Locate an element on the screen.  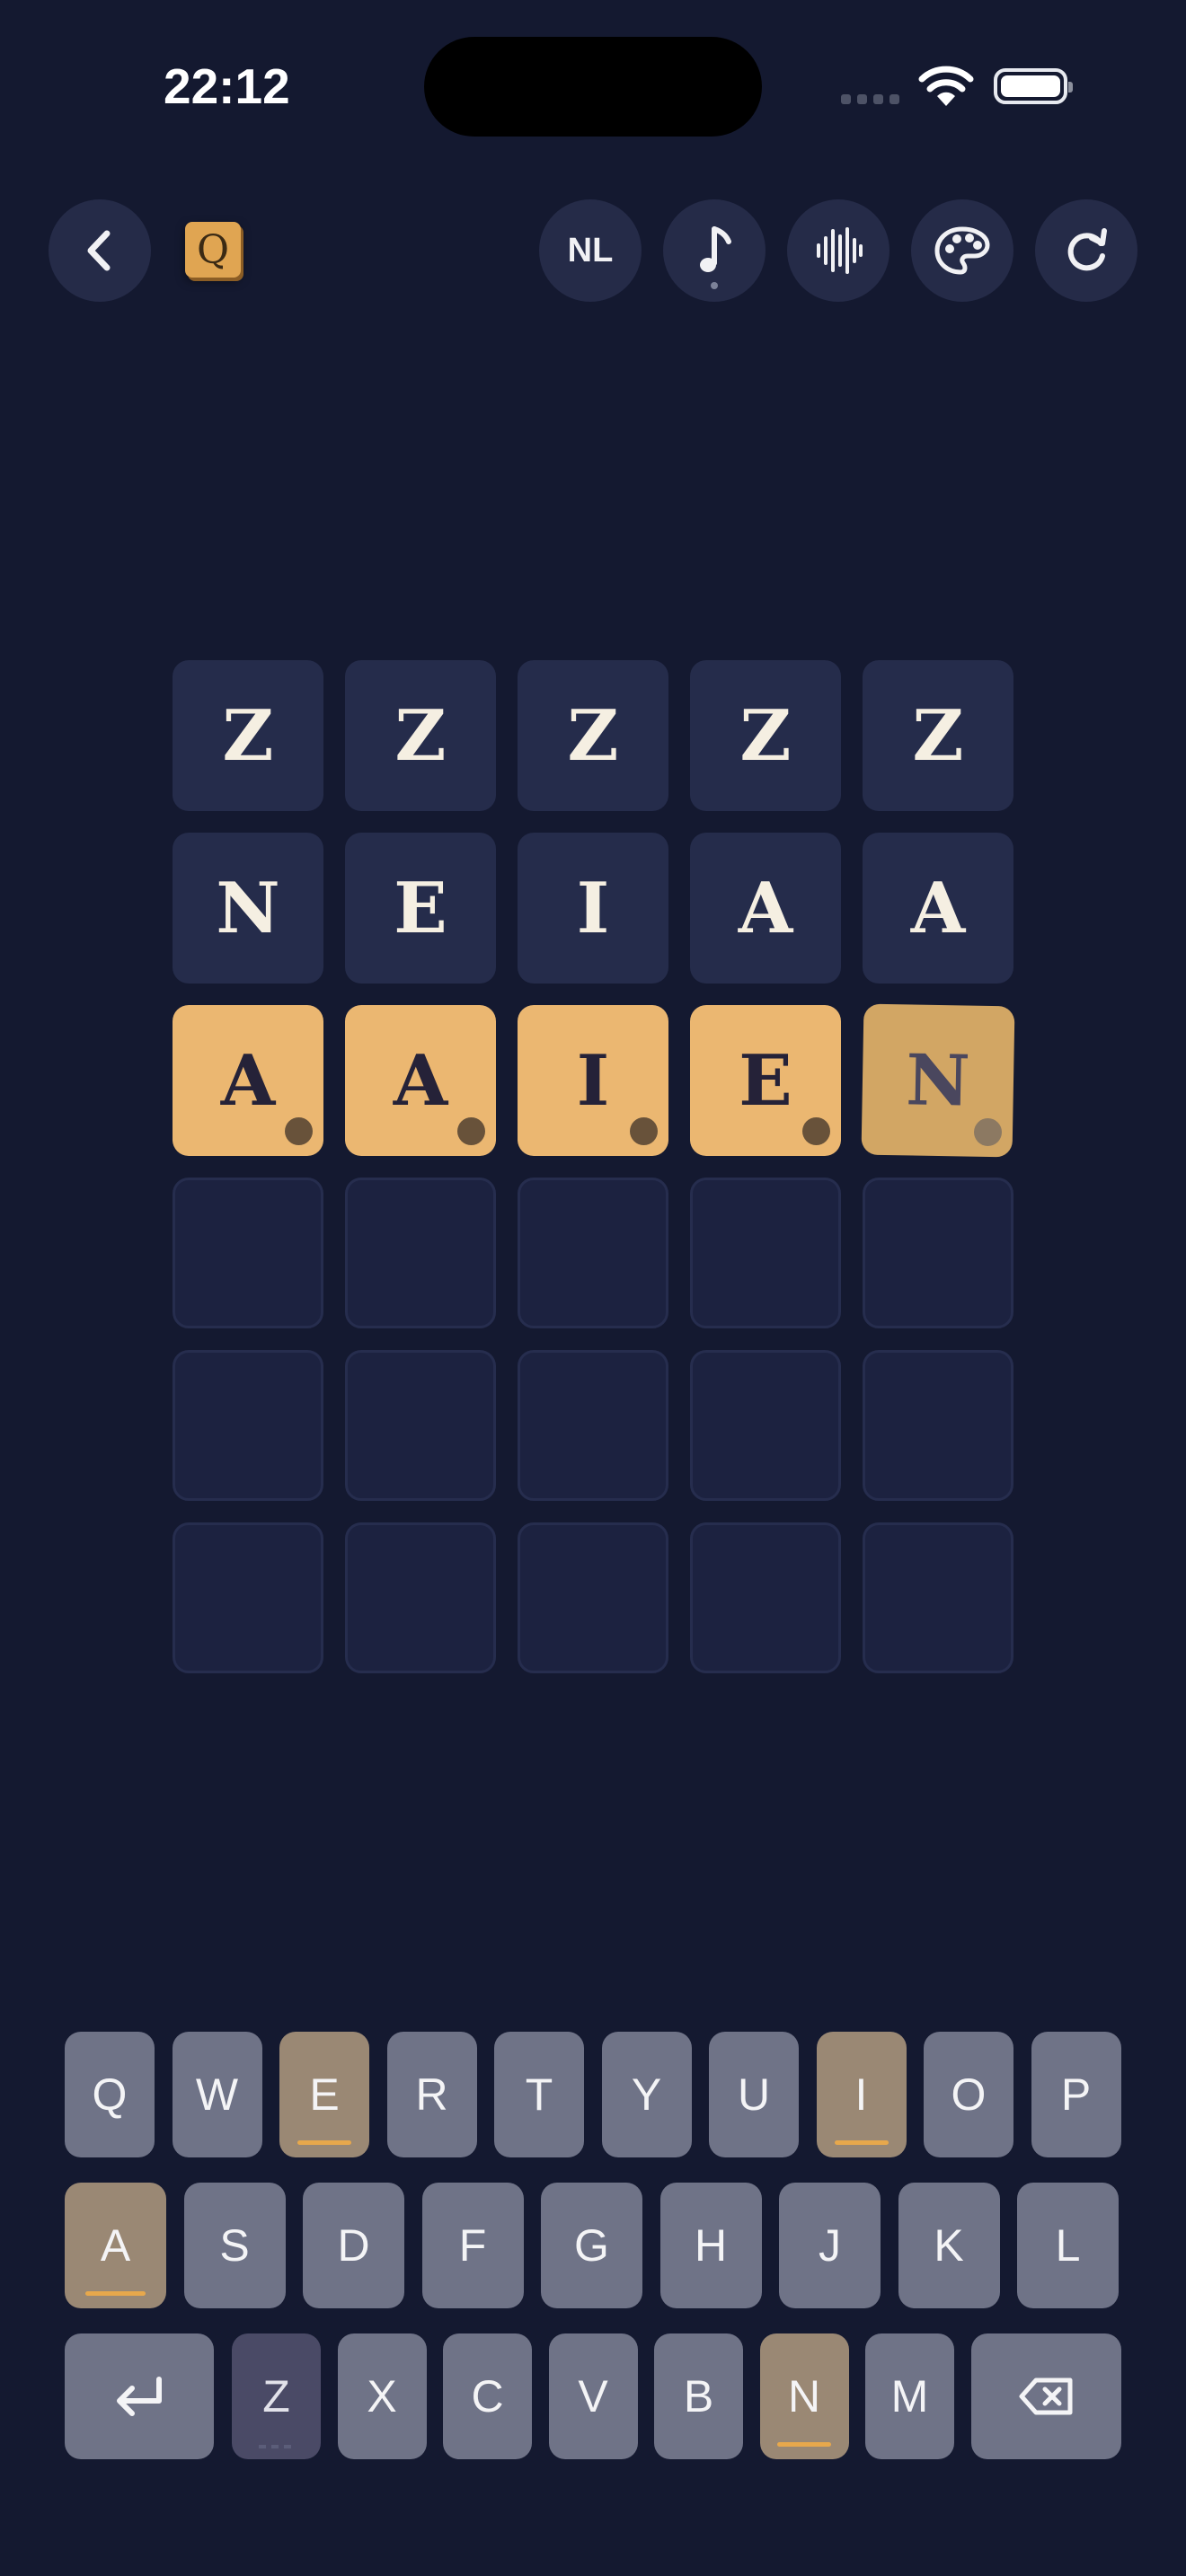
key-h: H is located at coordinates (710, 2245).